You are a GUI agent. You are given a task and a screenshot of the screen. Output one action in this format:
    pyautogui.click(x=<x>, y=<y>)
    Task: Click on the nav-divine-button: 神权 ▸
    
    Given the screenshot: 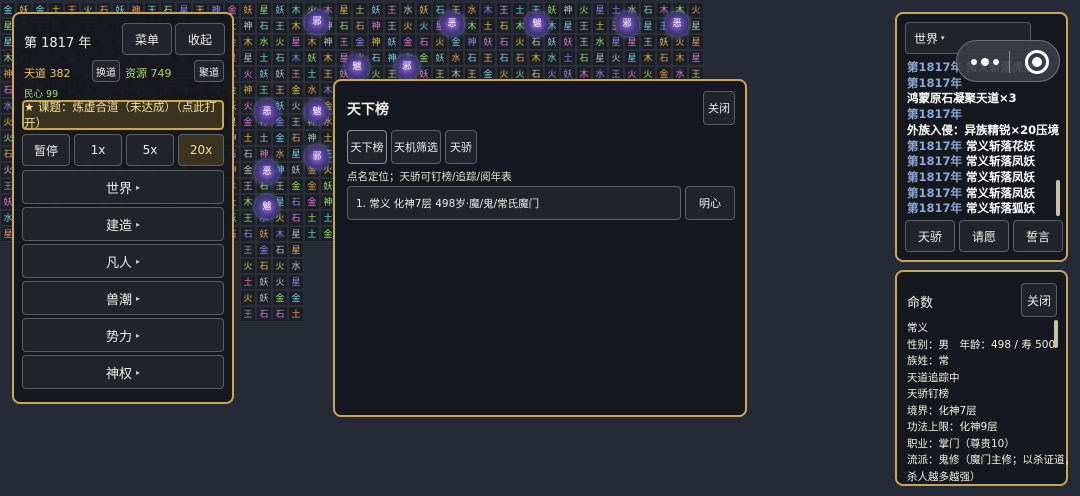 What is the action you would take?
    pyautogui.click(x=123, y=372)
    